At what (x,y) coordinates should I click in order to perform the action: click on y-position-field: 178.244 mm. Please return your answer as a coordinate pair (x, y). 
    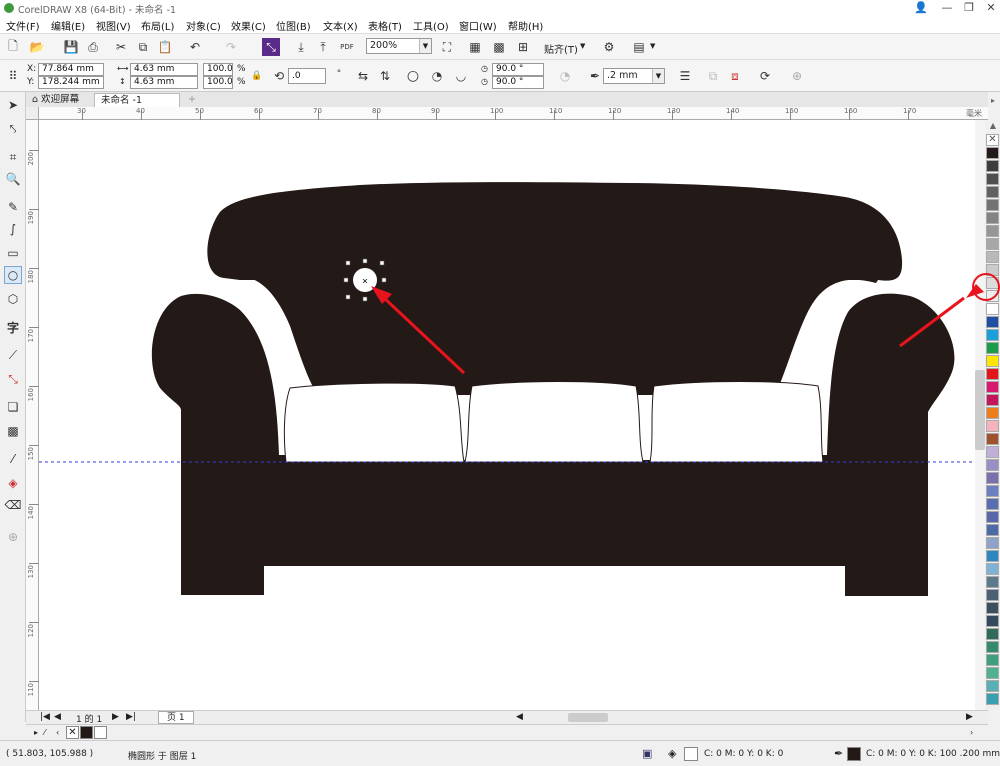
    Looking at the image, I should click on (71, 82).